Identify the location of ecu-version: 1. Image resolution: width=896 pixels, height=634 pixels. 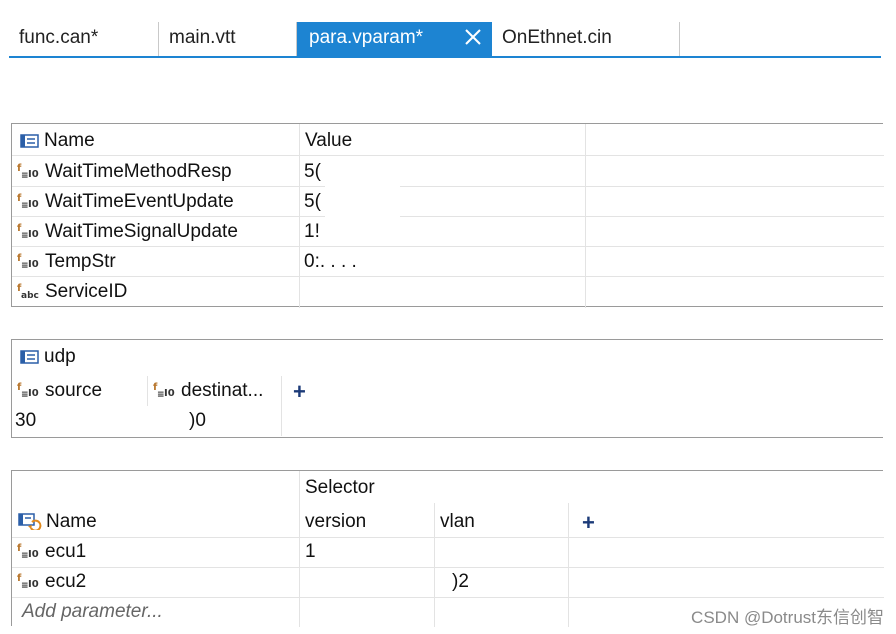
(310, 552).